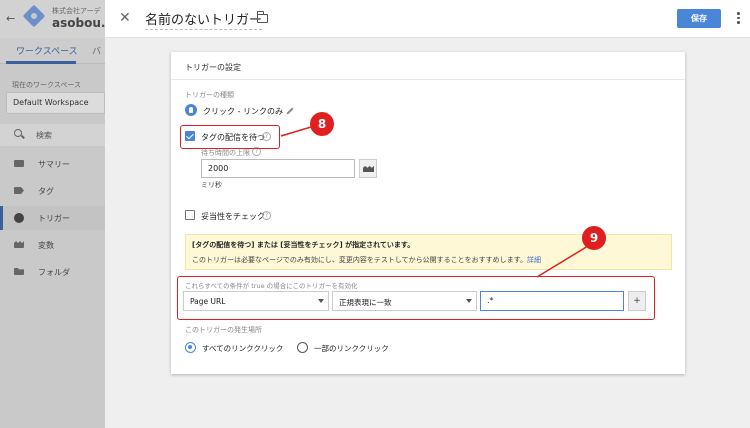 Image resolution: width=750 pixels, height=428 pixels. I want to click on workspace-label: 現在のワークスペース, so click(46, 85).